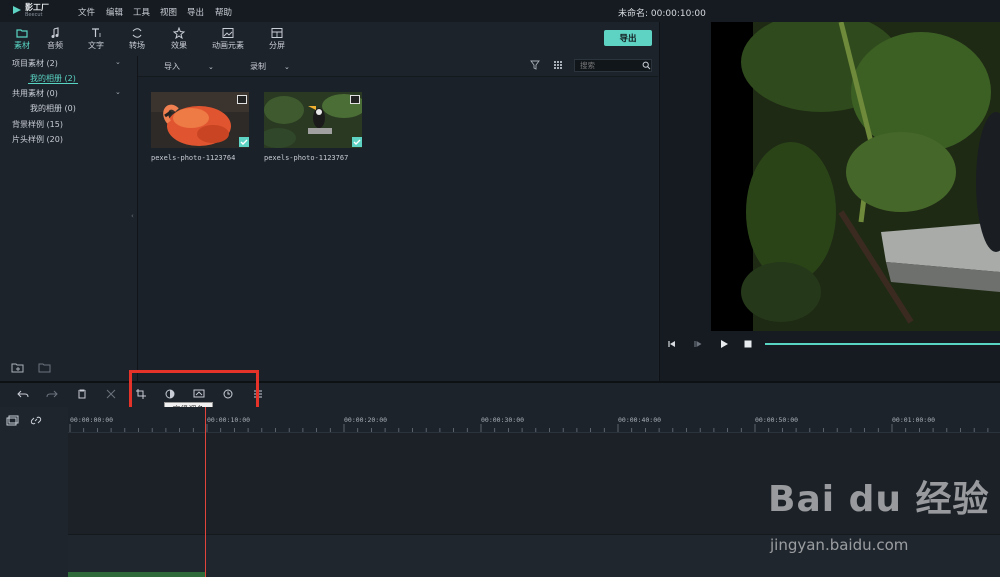 Image resolution: width=1000 pixels, height=577 pixels. Describe the element at coordinates (22, 33) in the screenshot. I see `folder-icon` at that location.